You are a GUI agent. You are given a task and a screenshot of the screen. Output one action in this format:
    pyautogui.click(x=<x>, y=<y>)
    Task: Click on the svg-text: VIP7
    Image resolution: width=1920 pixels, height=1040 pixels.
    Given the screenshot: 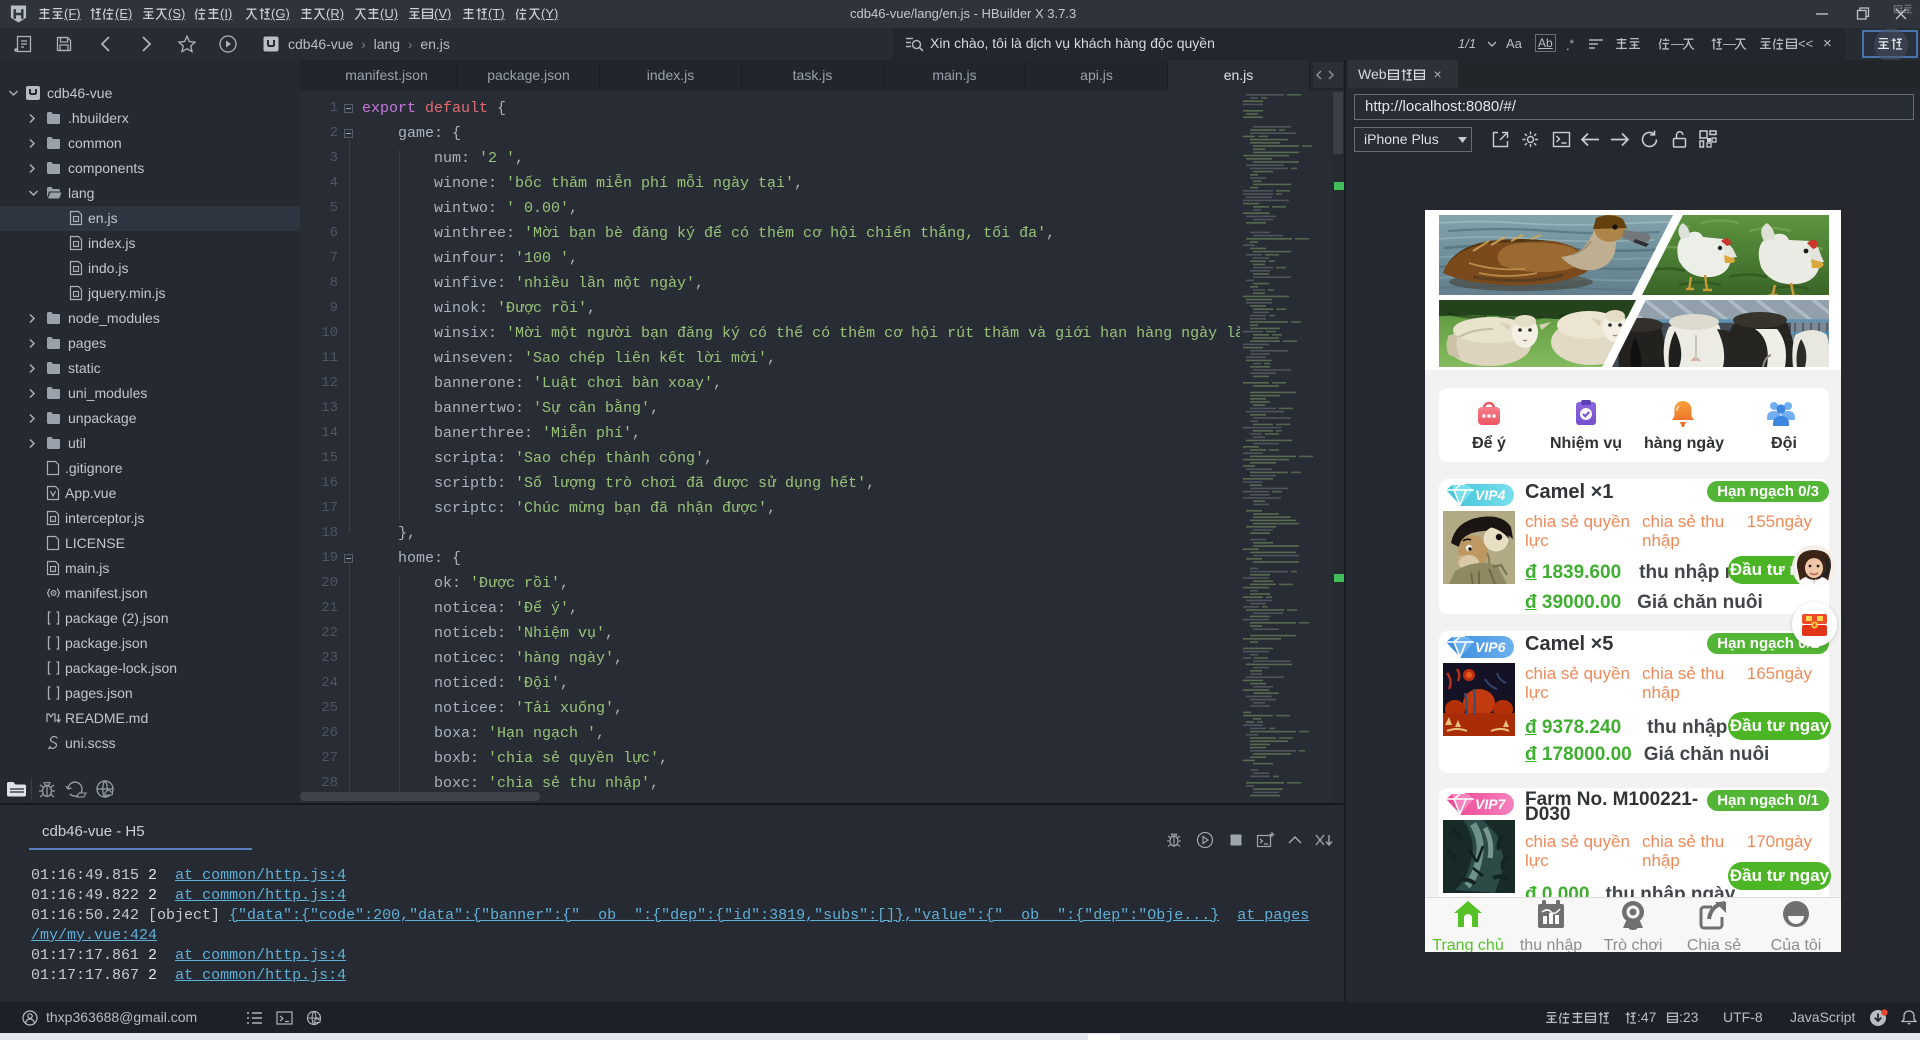 What is the action you would take?
    pyautogui.click(x=1491, y=804)
    